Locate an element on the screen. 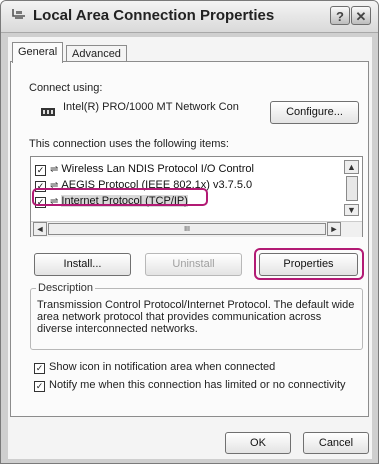 Image resolution: width=379 pixels, height=464 pixels. scroll-up-button: ▲ is located at coordinates (351, 167).